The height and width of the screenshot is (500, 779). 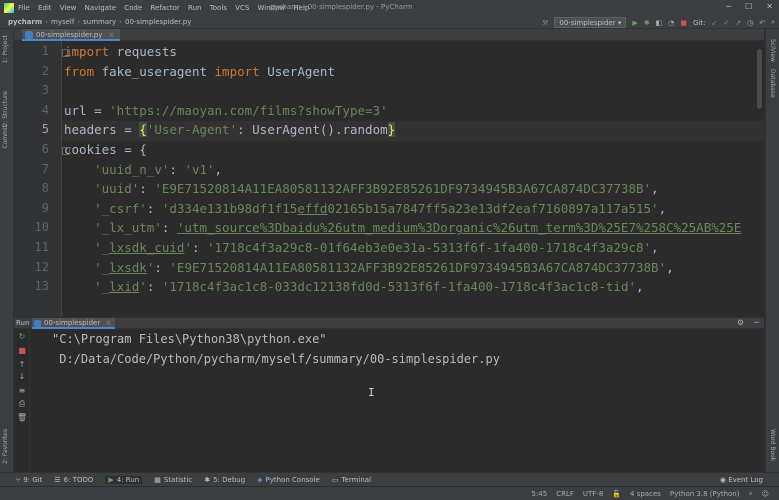 I want to click on menu-navigate: Navigate, so click(x=100, y=8).